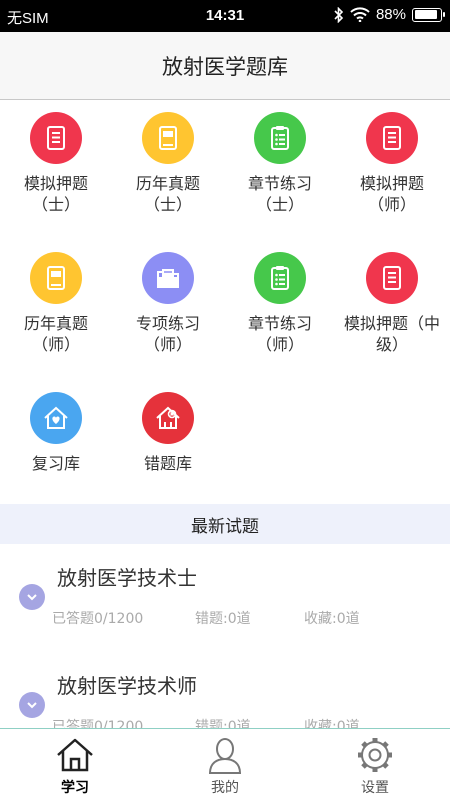  I want to click on user-icon, so click(225, 756).